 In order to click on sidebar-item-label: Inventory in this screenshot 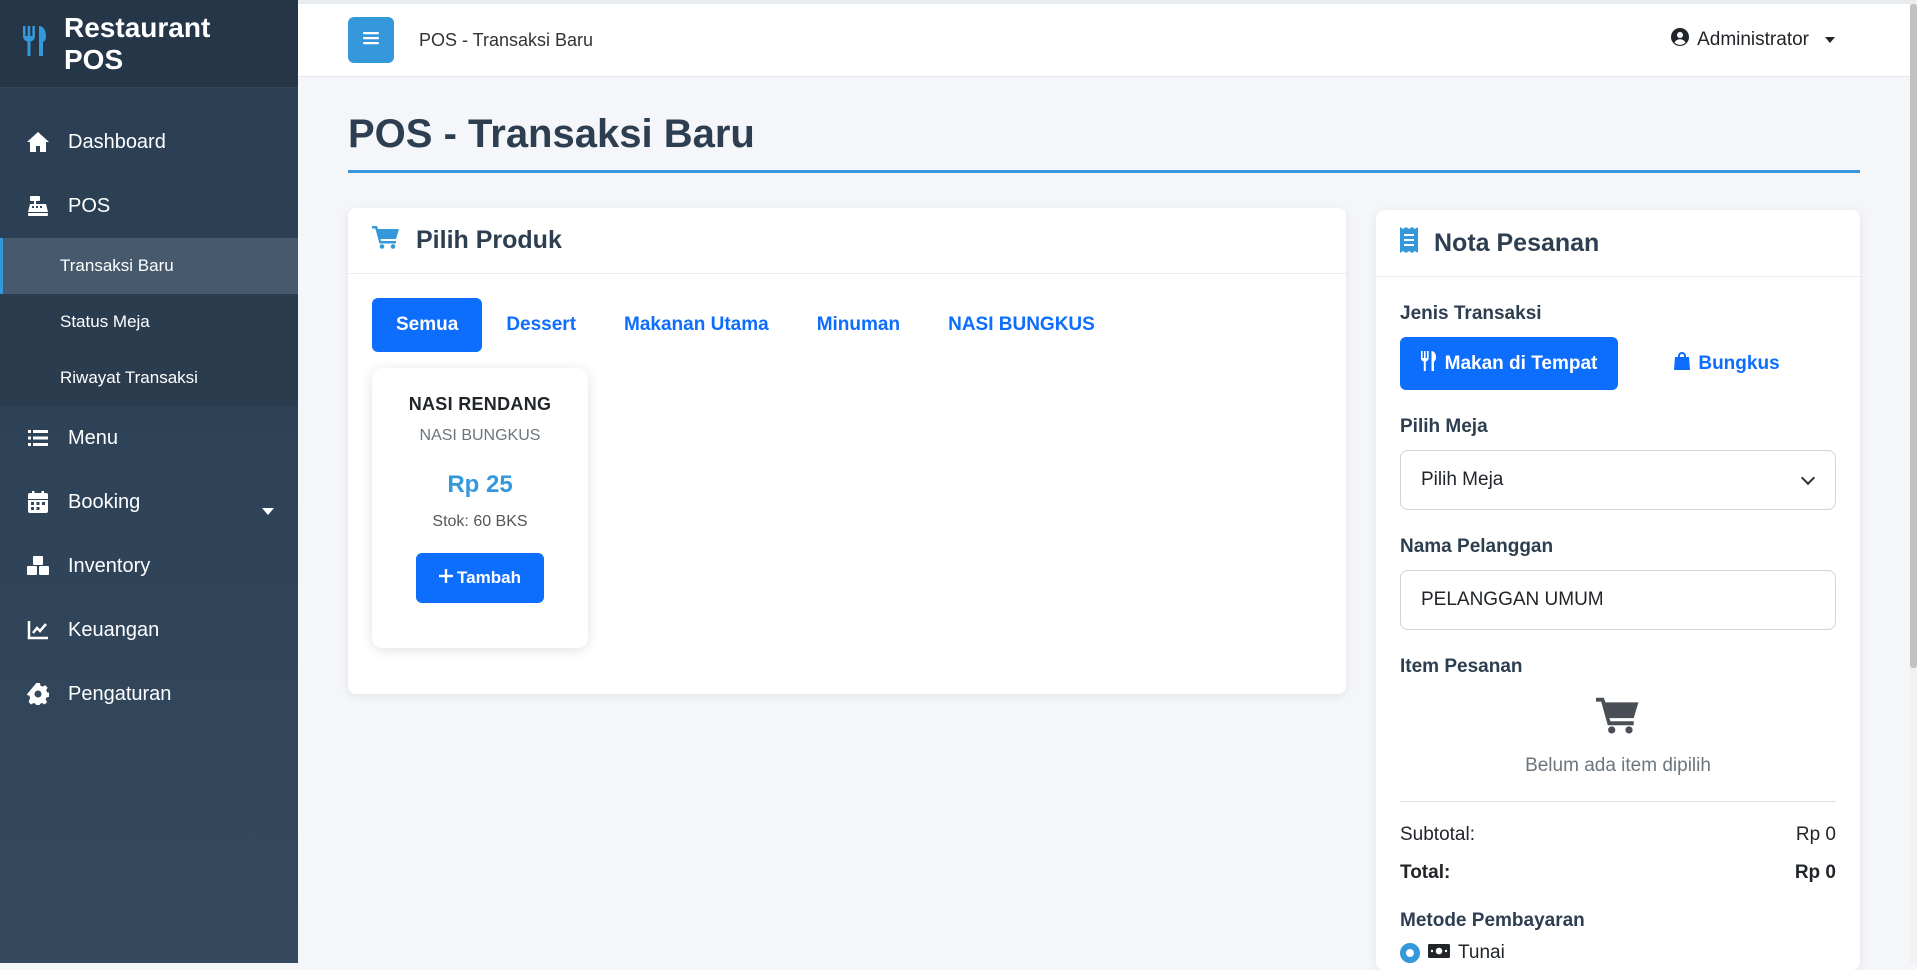, I will do `click(109, 565)`.